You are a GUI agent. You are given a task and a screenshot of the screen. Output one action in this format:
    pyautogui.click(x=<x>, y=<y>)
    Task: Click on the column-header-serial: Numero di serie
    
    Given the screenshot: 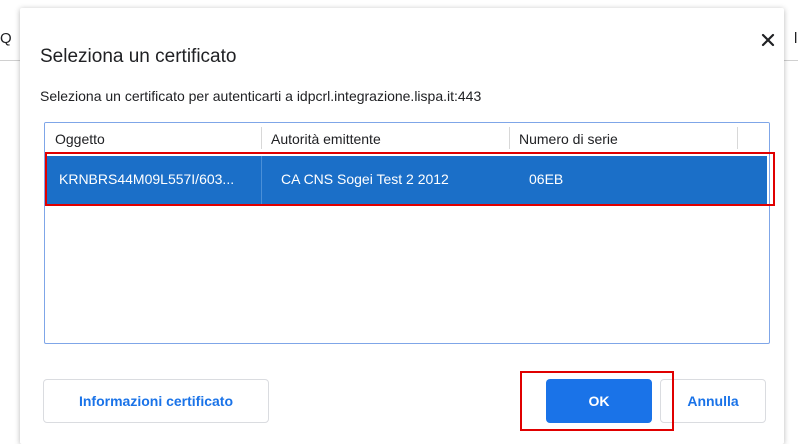 What is the action you would take?
    pyautogui.click(x=568, y=139)
    